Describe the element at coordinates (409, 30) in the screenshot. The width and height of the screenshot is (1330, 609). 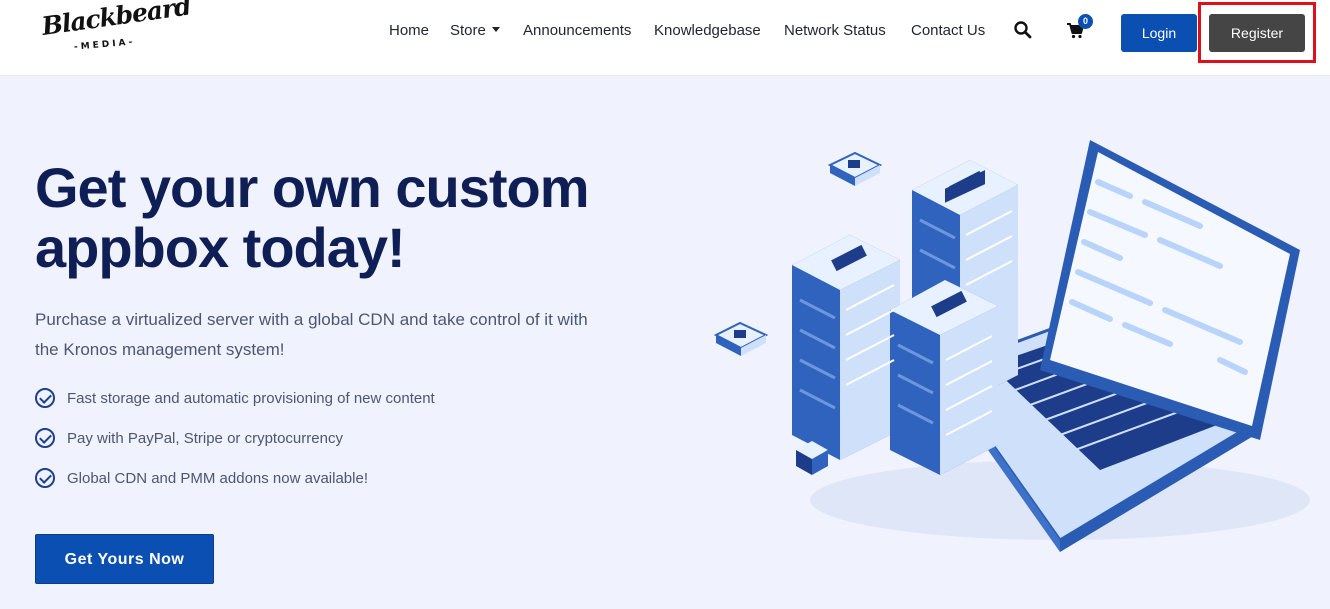
I see `nav-home: Home` at that location.